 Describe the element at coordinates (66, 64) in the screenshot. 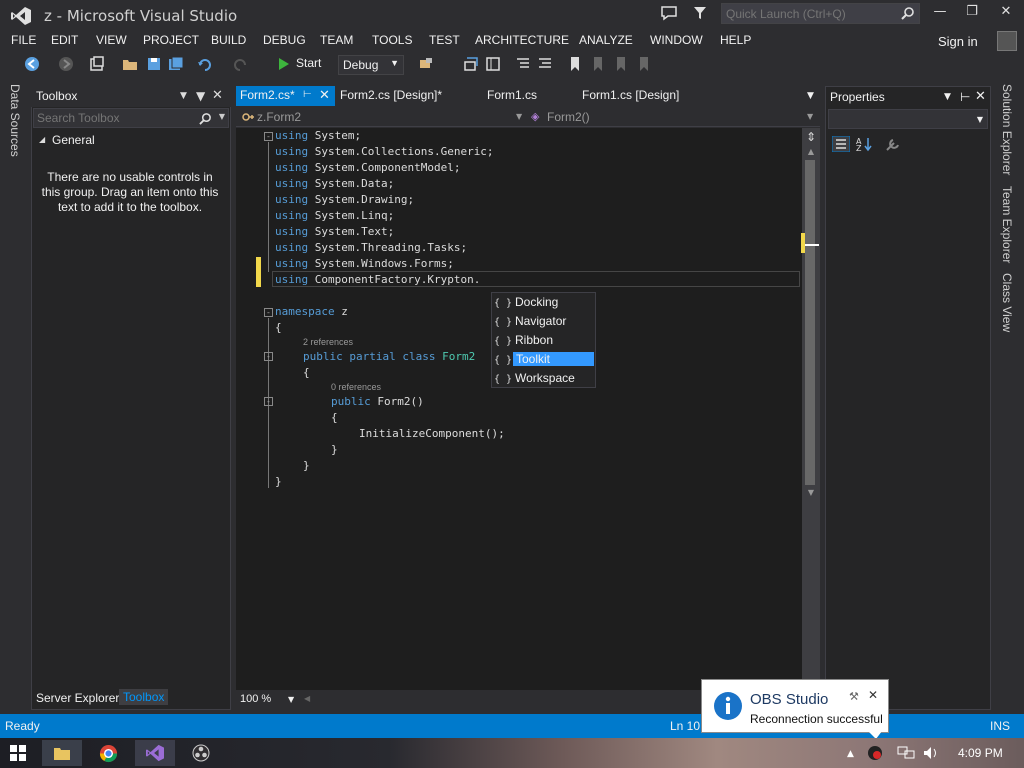

I see `navigate-forward-icon` at that location.